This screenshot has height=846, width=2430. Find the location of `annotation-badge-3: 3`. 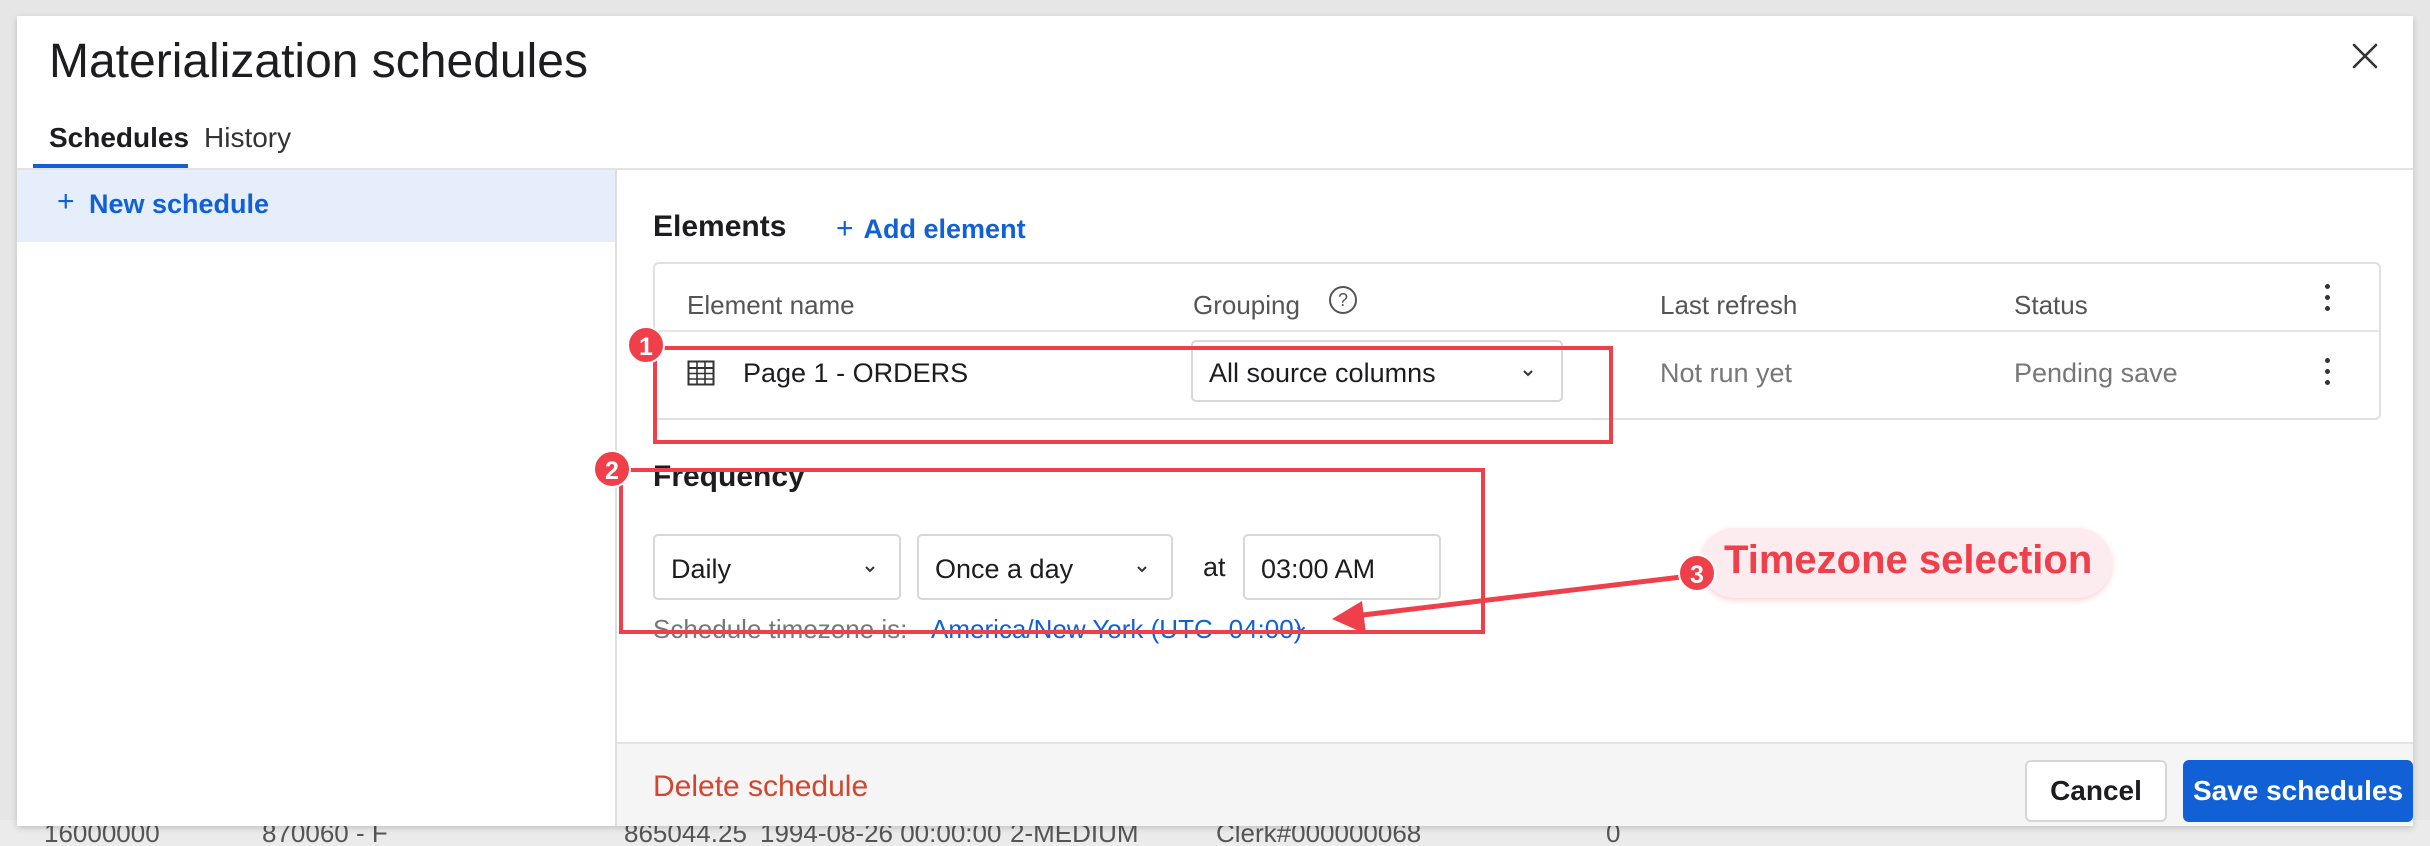

annotation-badge-3: 3 is located at coordinates (1697, 573).